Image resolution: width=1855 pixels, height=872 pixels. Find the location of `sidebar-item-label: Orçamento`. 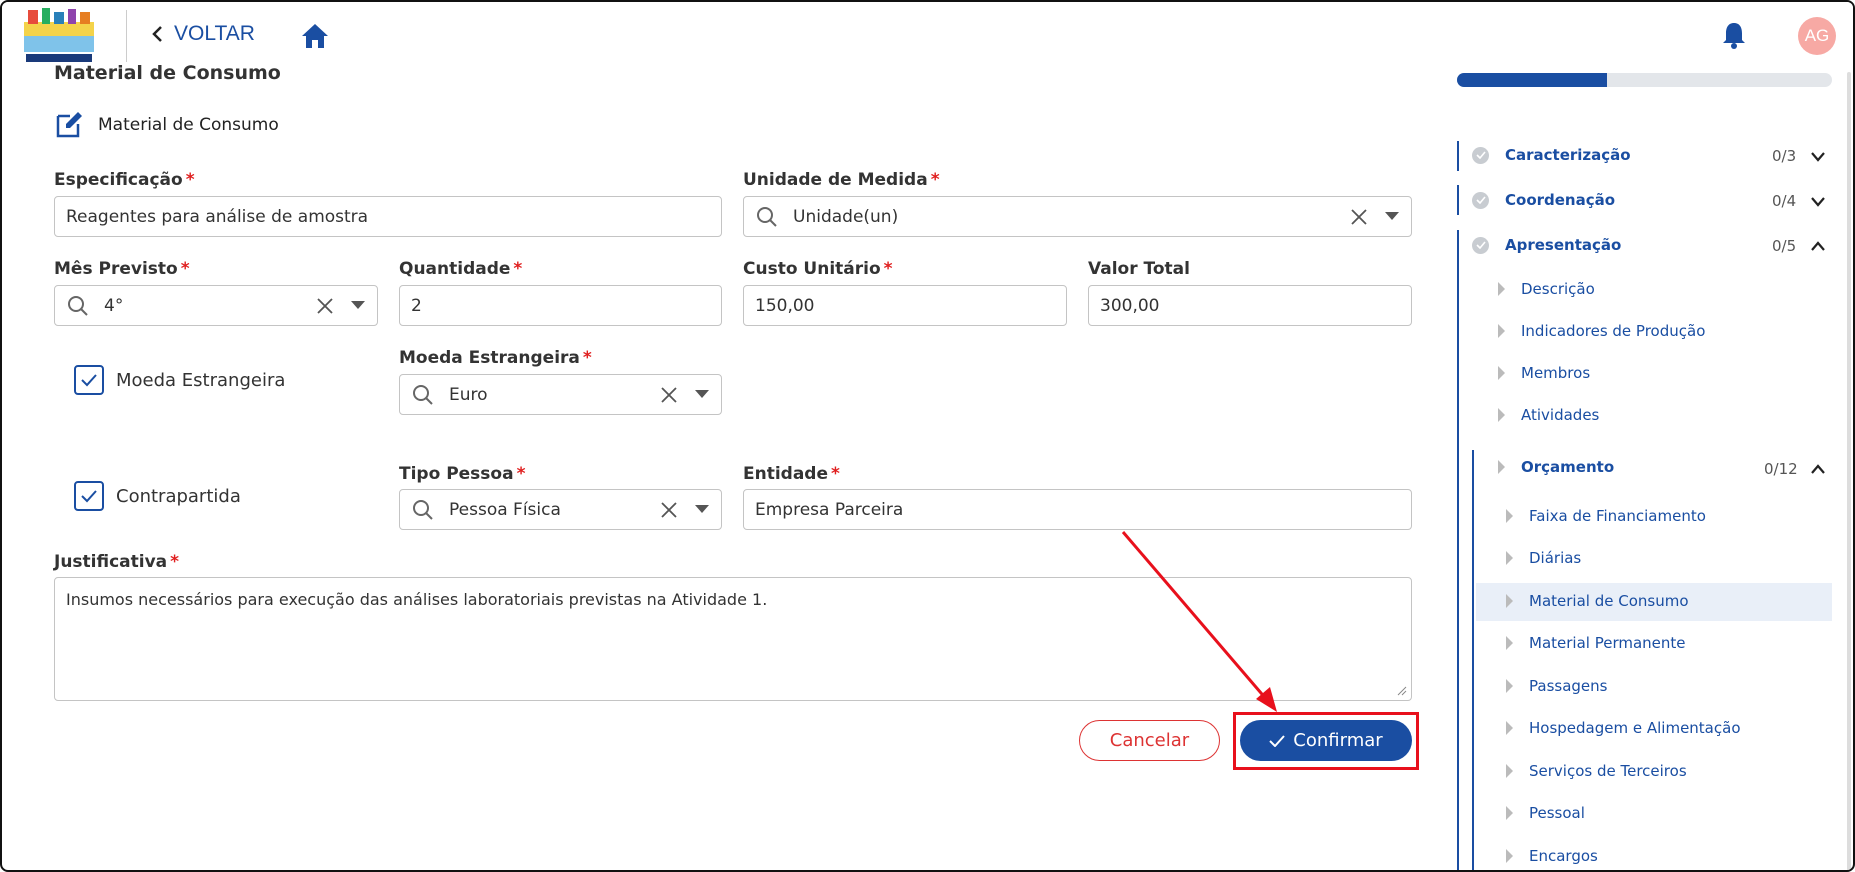

sidebar-item-label: Orçamento is located at coordinates (1568, 467).